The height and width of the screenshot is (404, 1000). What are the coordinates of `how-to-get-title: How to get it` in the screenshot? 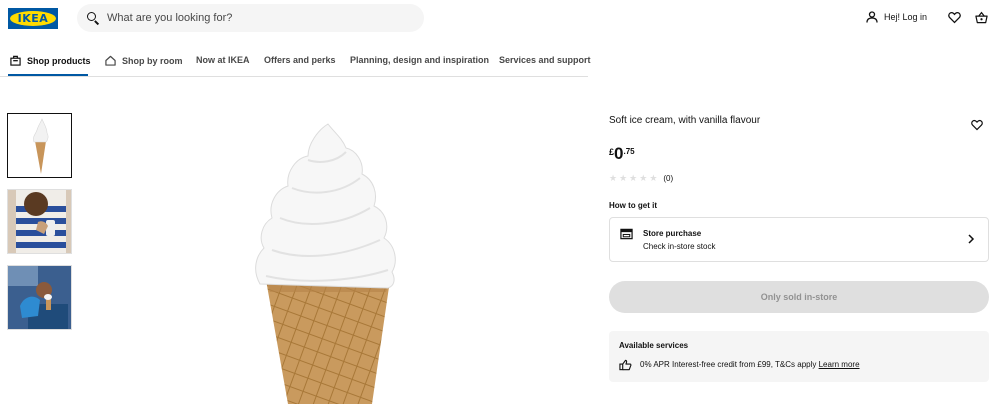 It's located at (633, 205).